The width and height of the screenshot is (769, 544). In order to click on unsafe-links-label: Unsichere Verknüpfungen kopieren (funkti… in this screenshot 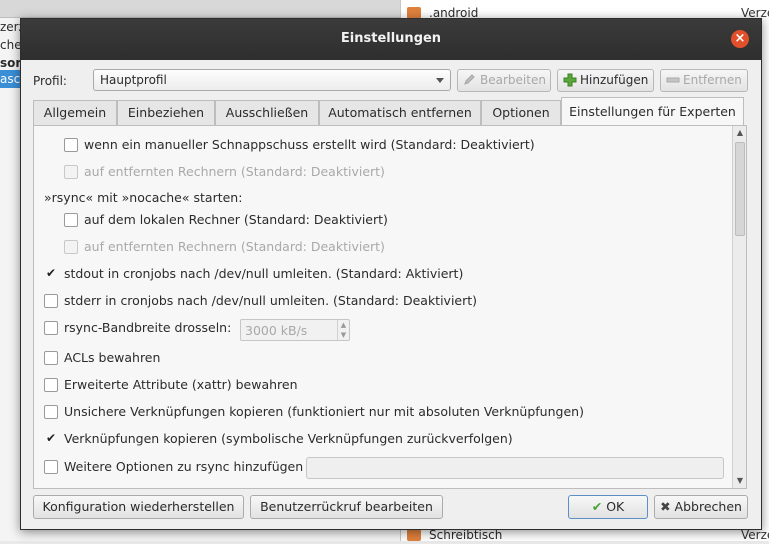, I will do `click(324, 411)`.